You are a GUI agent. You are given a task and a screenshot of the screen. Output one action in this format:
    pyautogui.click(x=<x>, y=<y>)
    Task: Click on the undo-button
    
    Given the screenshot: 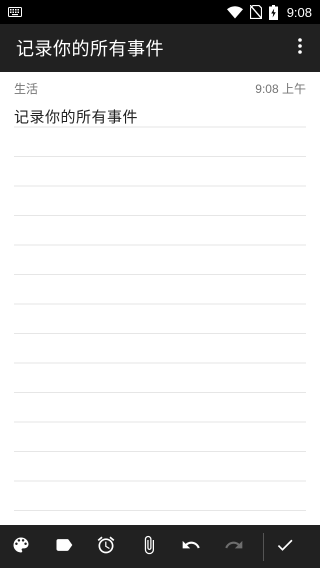 What is the action you would take?
    pyautogui.click(x=191, y=546)
    